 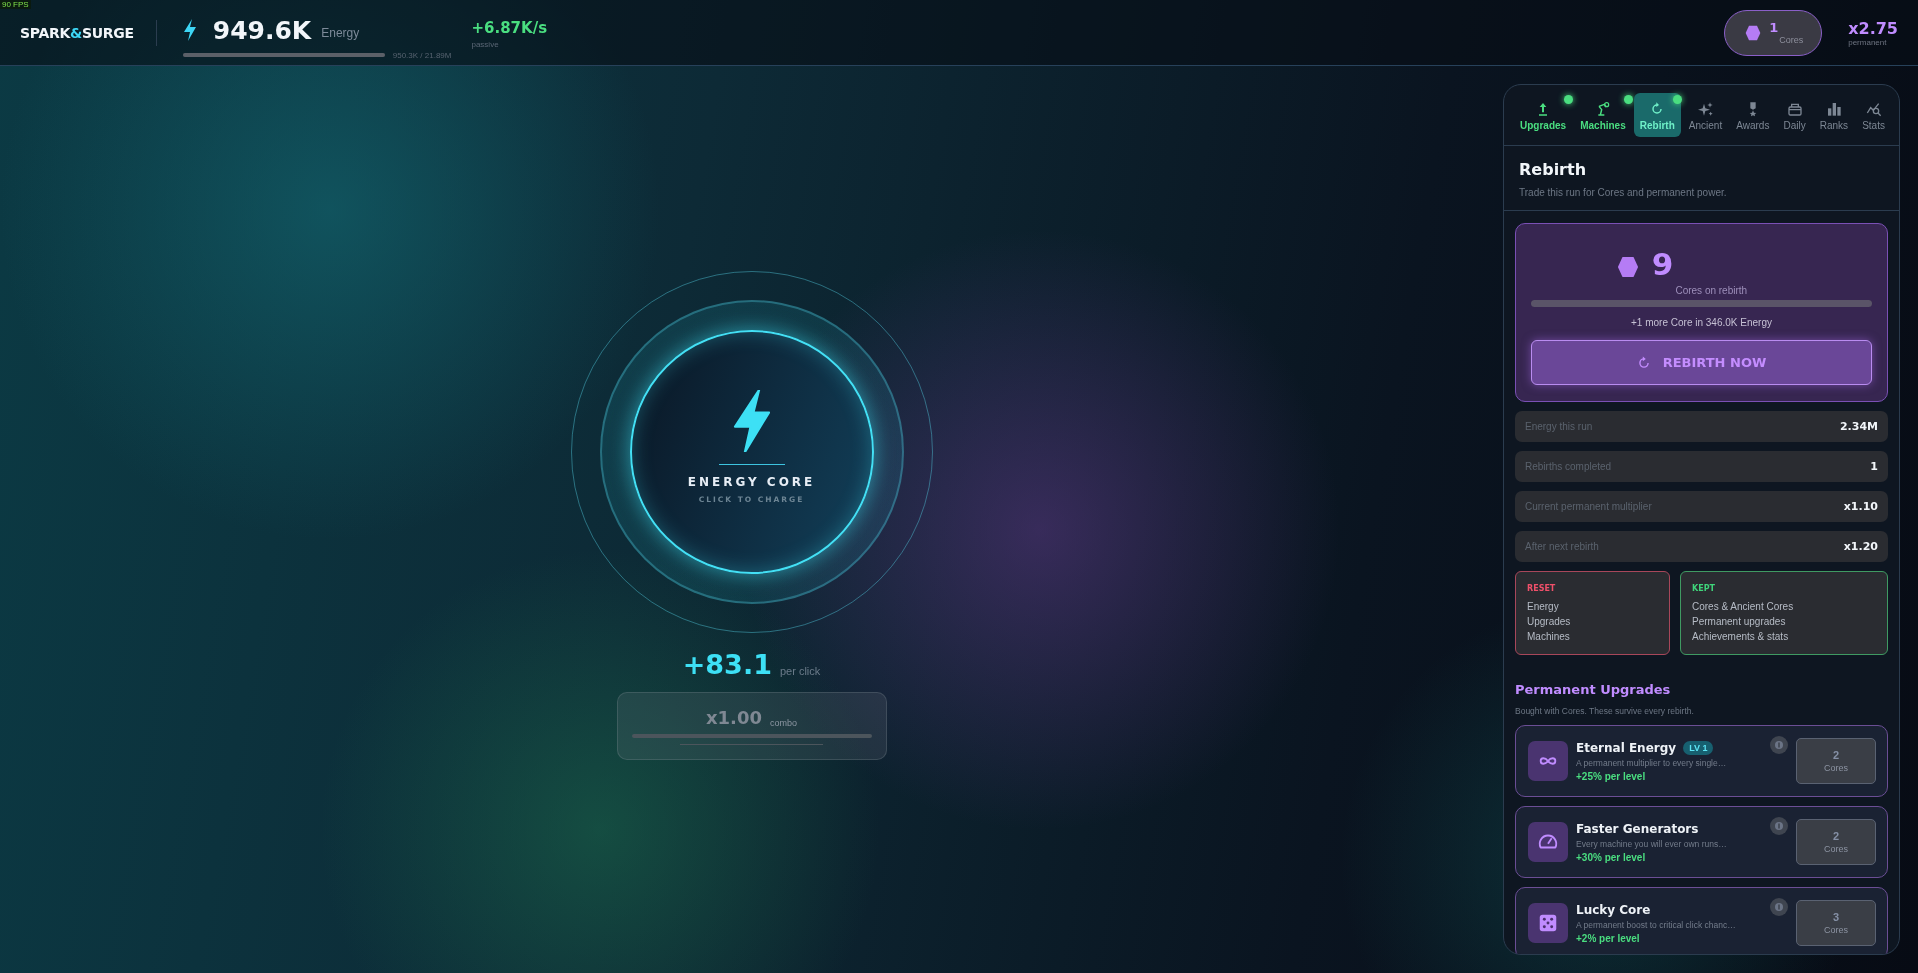 What do you see at coordinates (1741, 636) in the screenshot?
I see `list-item: Achievements & stats` at bounding box center [1741, 636].